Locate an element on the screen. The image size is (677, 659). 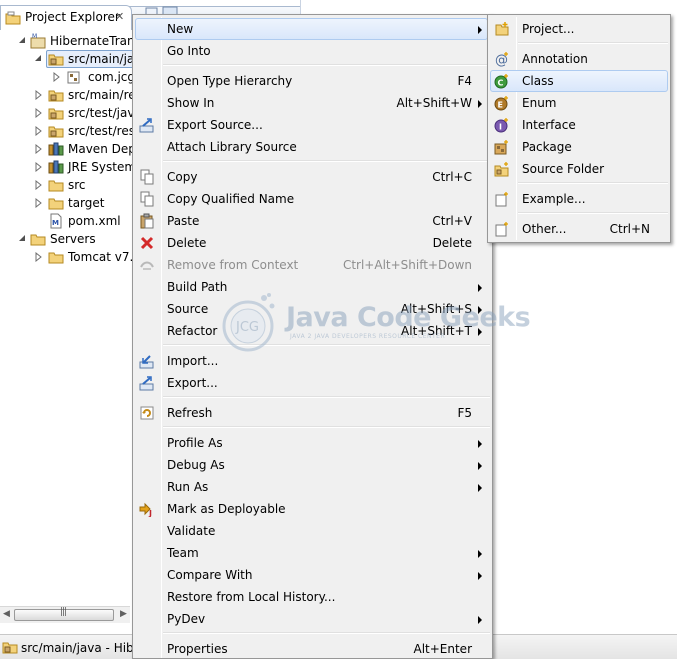
tree-item-label: HibernateTrans is located at coordinates (95, 41).